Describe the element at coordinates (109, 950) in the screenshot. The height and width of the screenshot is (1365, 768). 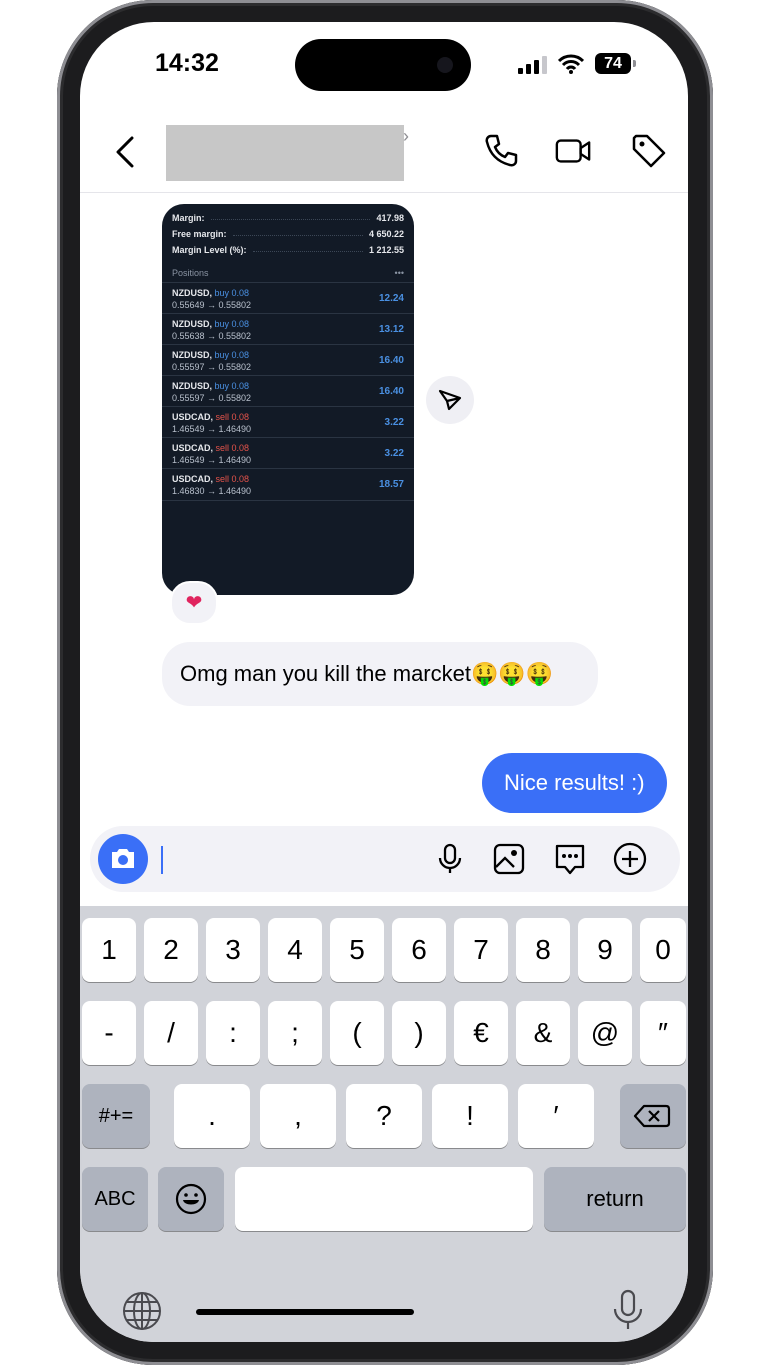
I see `key-1: 1` at that location.